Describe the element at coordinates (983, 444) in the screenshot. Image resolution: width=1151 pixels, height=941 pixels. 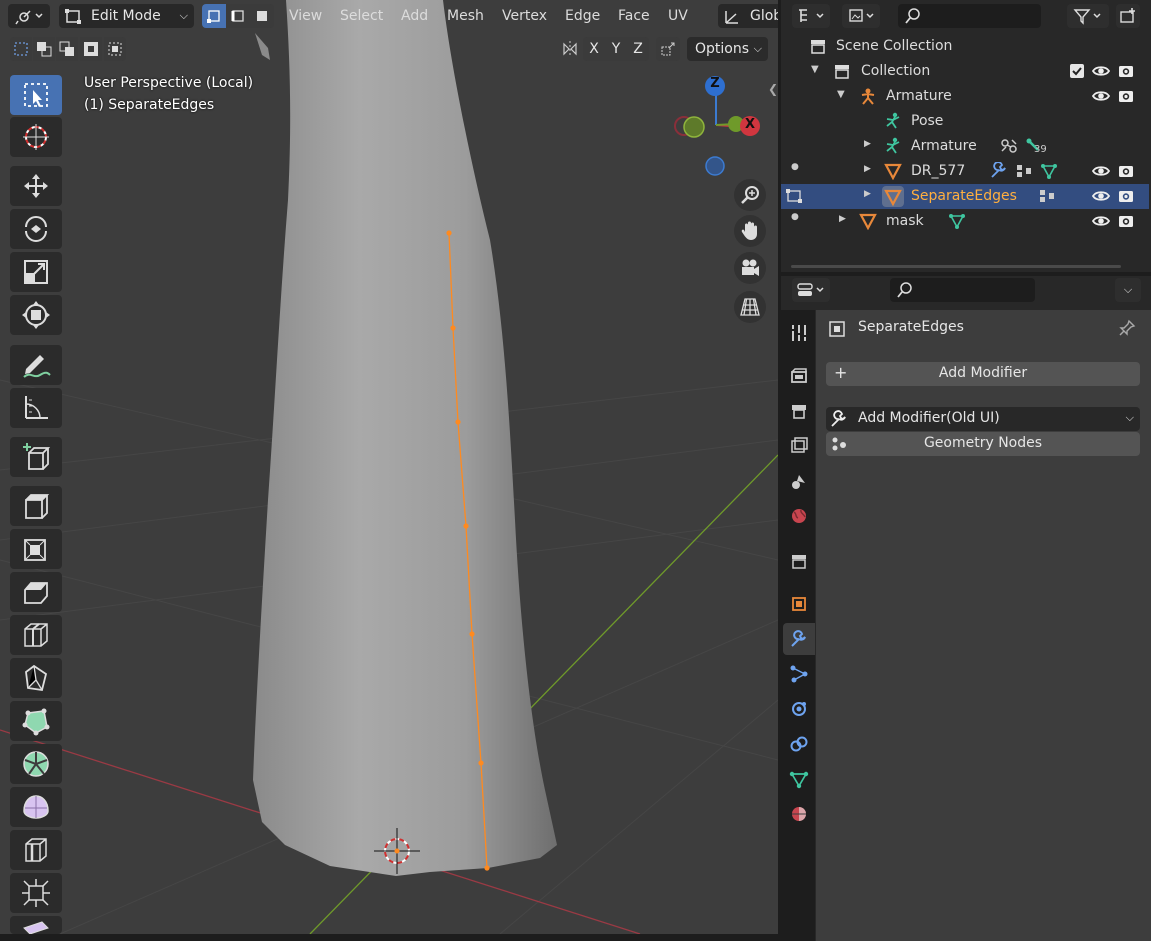
I see `geometry-nodes-button: Geometry Nodes` at that location.